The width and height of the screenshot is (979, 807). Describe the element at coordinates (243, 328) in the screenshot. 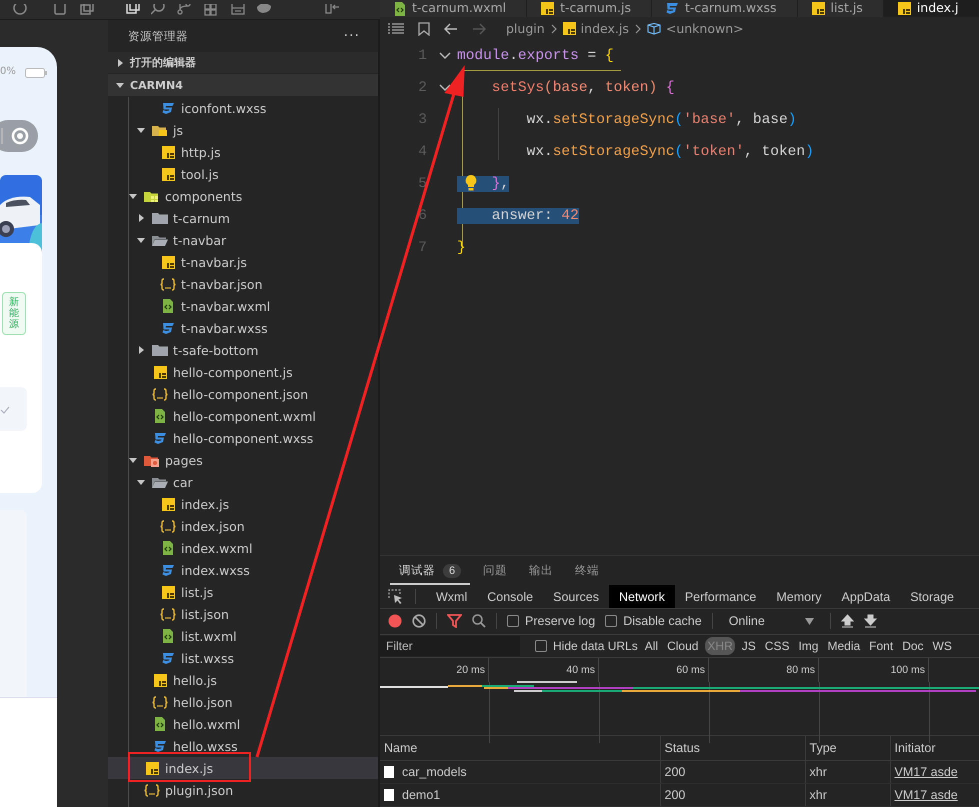

I see `file-item: t-navbar.wxss` at that location.